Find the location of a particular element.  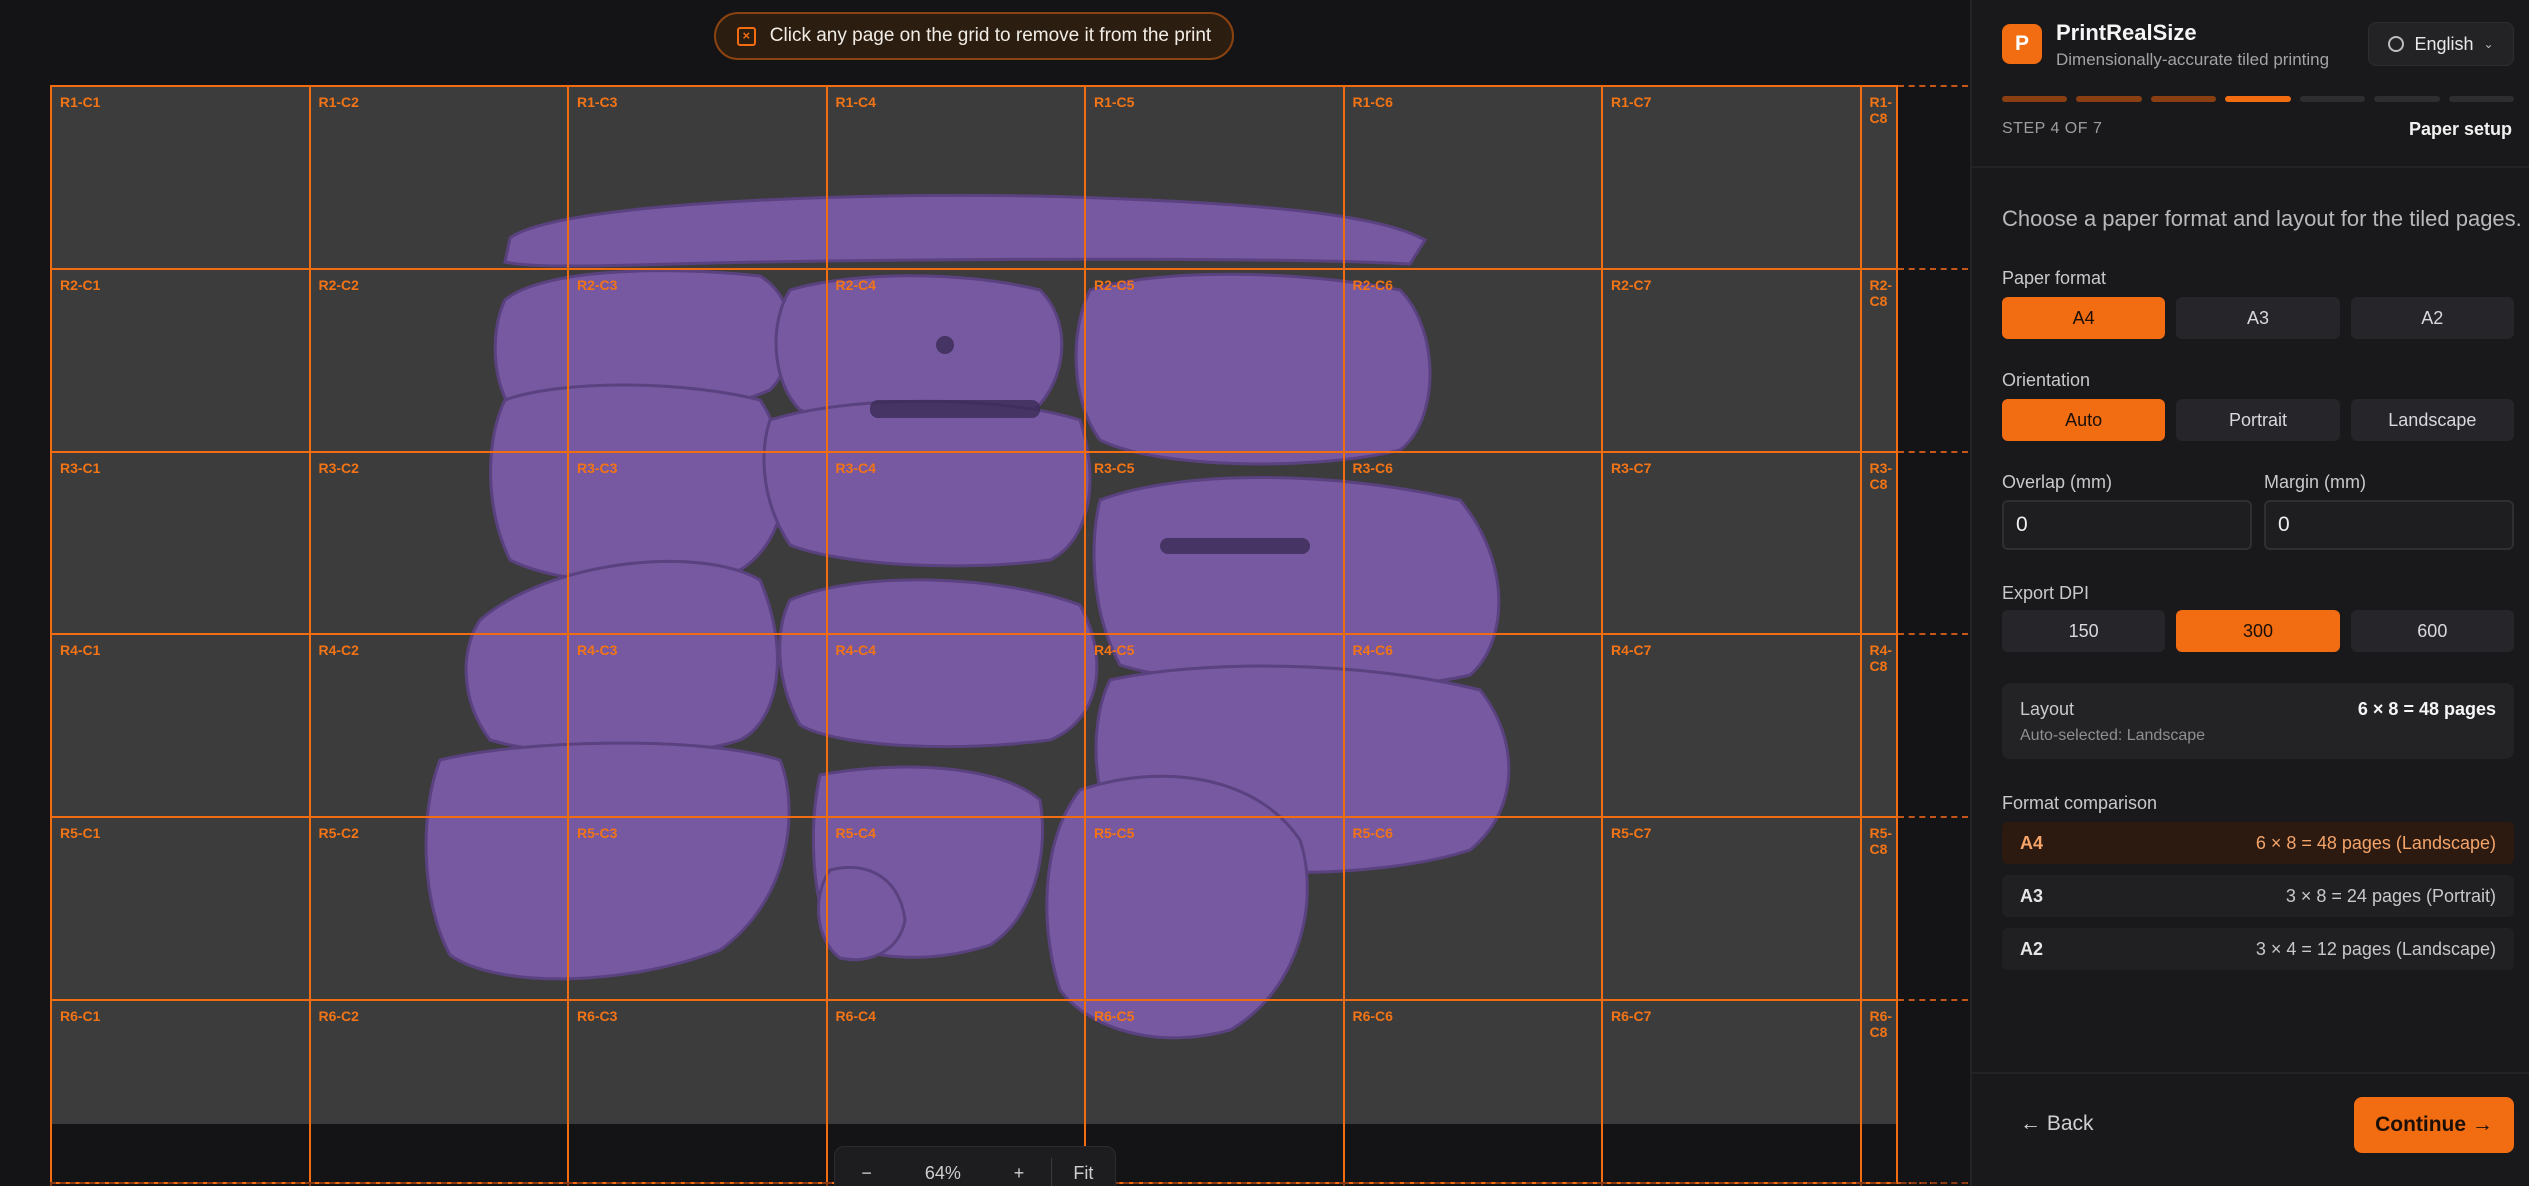

paper-format-option: A2 is located at coordinates (2432, 318).